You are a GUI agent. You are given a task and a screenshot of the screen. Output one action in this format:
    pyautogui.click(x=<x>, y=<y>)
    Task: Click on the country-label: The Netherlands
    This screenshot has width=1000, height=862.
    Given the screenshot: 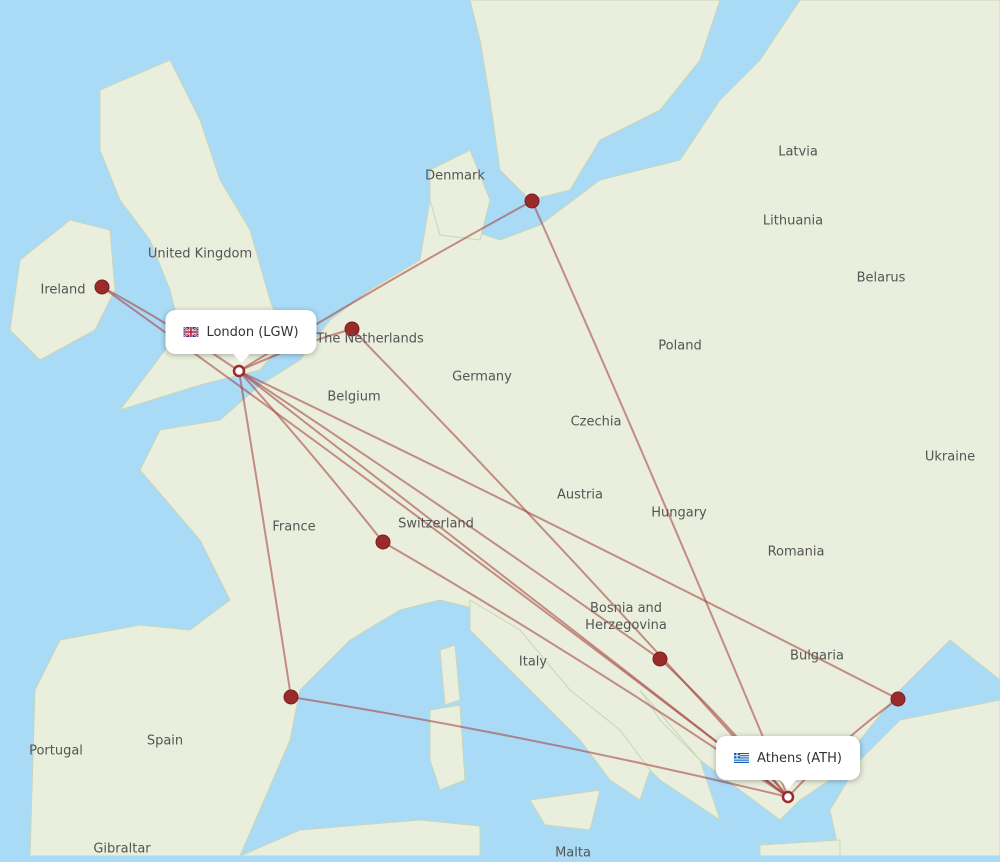 What is the action you would take?
    pyautogui.click(x=370, y=339)
    